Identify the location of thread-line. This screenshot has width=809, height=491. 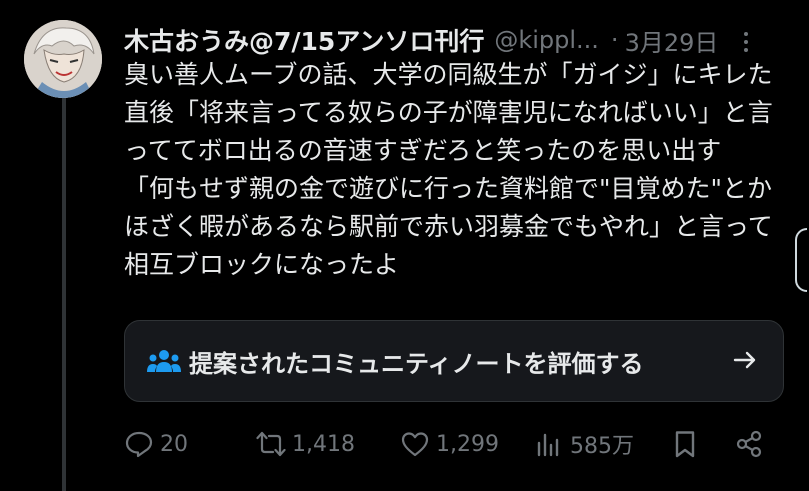
(64, 293).